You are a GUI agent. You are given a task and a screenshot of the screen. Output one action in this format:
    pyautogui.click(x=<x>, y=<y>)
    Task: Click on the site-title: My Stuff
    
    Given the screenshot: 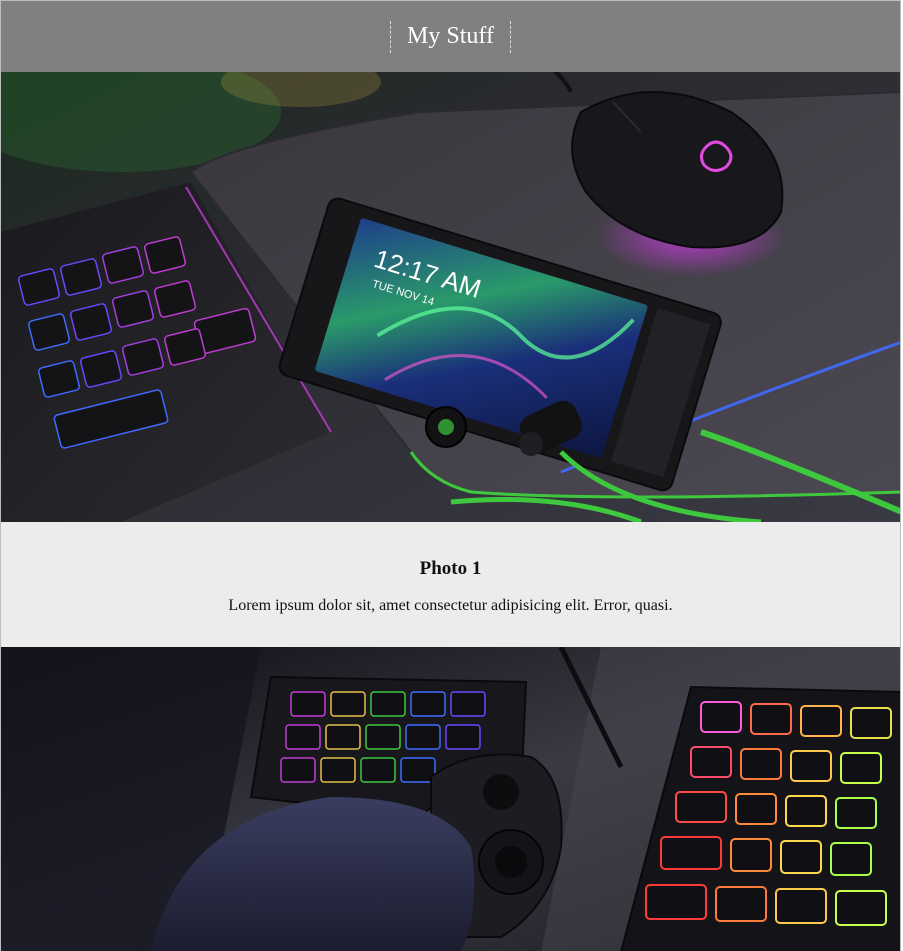 What is the action you would take?
    pyautogui.click(x=450, y=36)
    